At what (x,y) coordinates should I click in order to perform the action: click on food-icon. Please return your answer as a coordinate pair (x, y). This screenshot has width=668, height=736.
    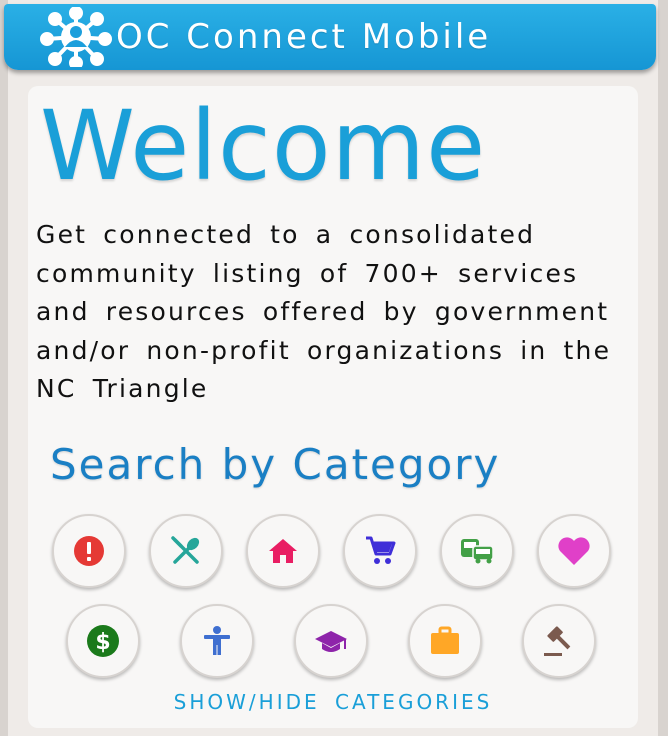
    Looking at the image, I should click on (185, 550).